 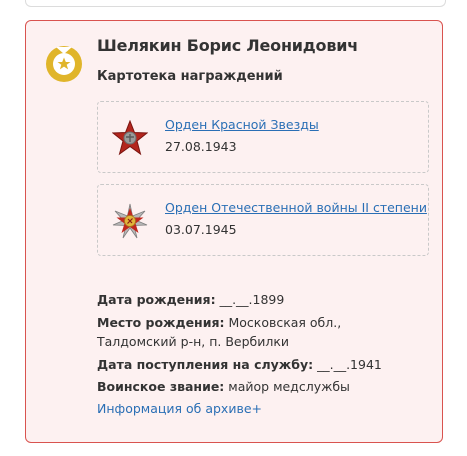 I want to click on archive-info-link: Информация об архиве+, so click(x=179, y=408).